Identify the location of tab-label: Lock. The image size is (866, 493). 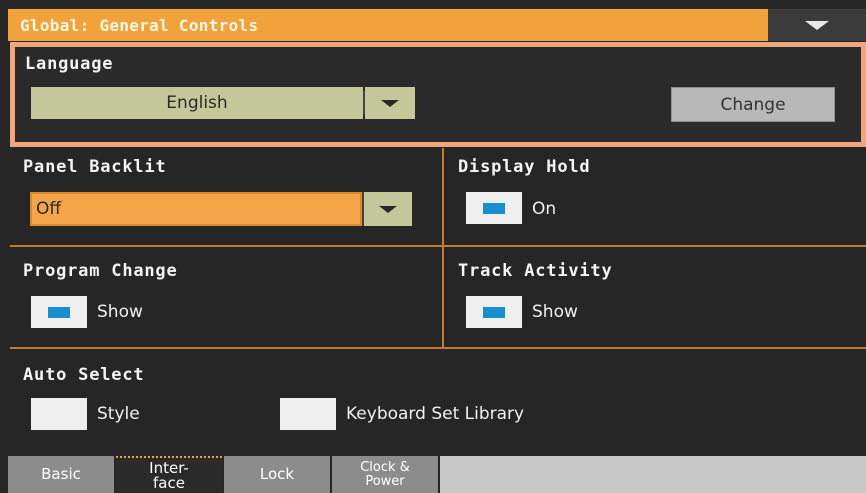
(277, 474).